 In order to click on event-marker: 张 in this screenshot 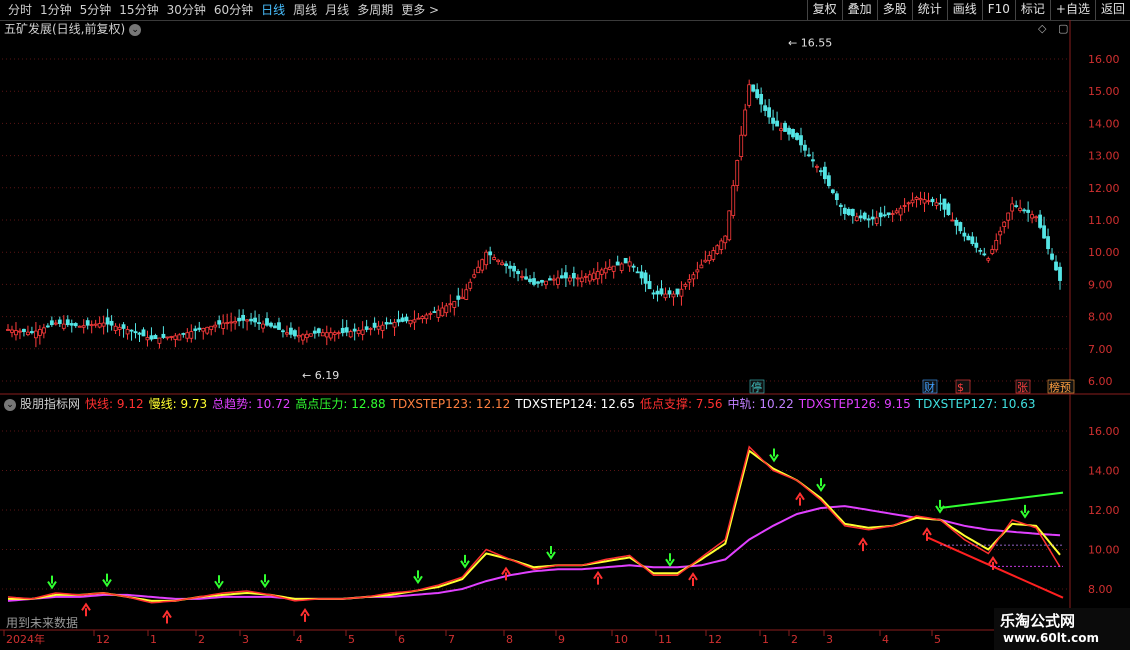, I will do `click(1022, 387)`.